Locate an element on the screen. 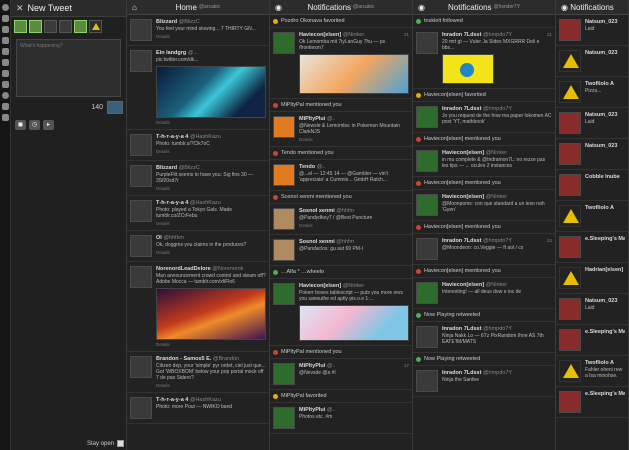  camera-icon: ◼ is located at coordinates (20, 125).